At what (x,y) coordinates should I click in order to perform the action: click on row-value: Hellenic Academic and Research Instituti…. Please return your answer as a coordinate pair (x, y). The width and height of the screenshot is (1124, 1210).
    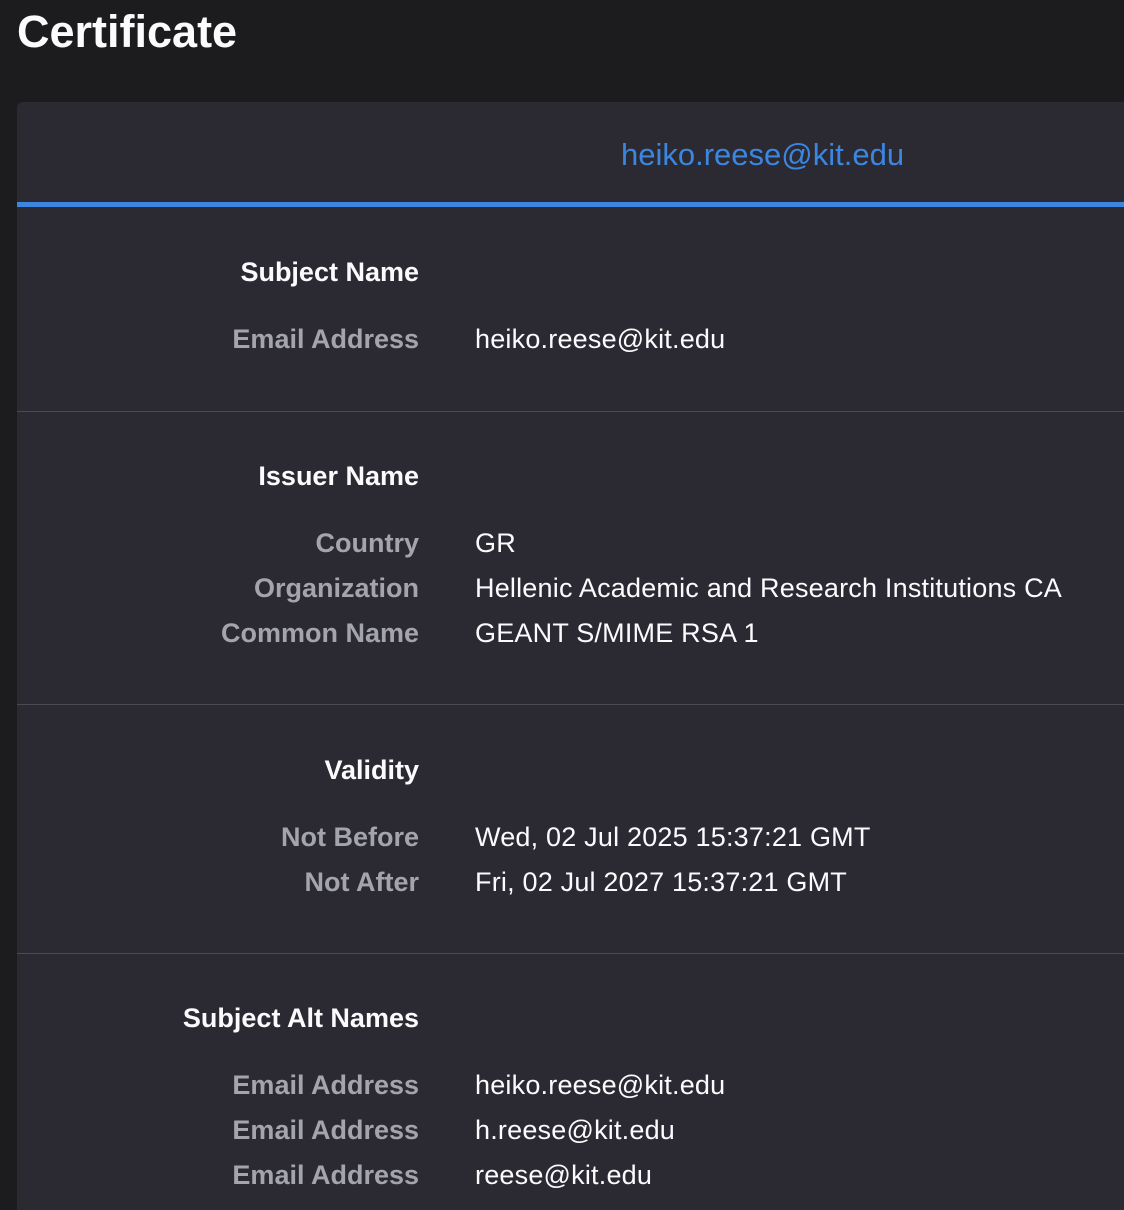
    Looking at the image, I should click on (768, 588).